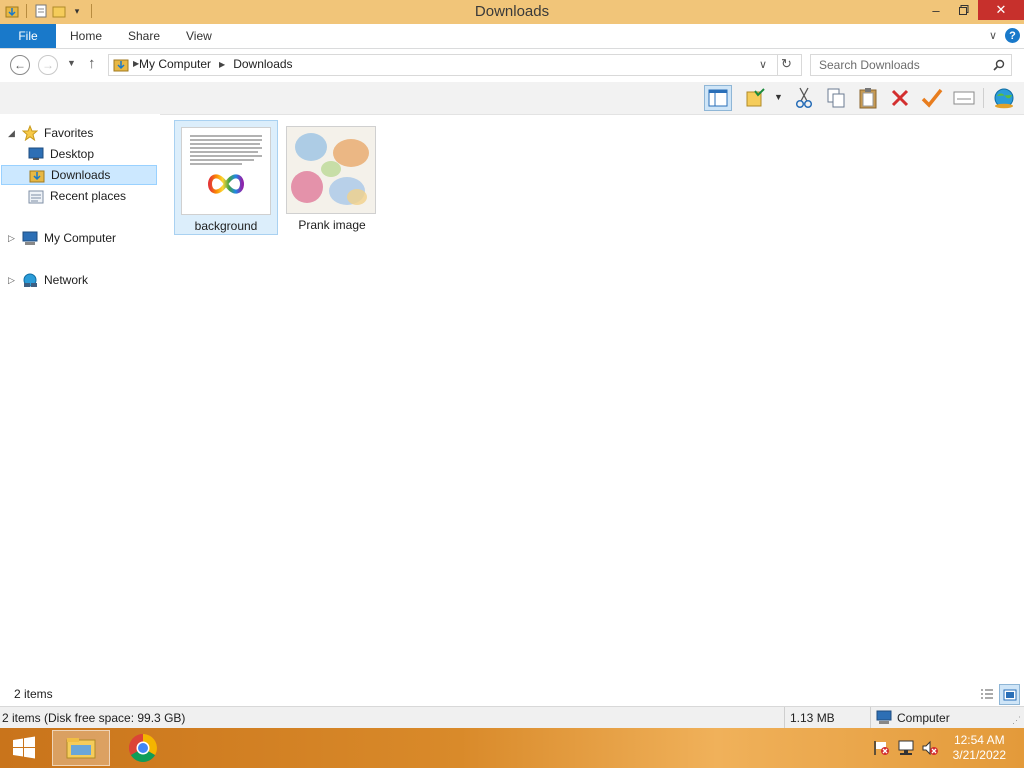 Image resolution: width=1024 pixels, height=768 pixels. I want to click on breadcrumb-downloads: Downloads, so click(262, 64).